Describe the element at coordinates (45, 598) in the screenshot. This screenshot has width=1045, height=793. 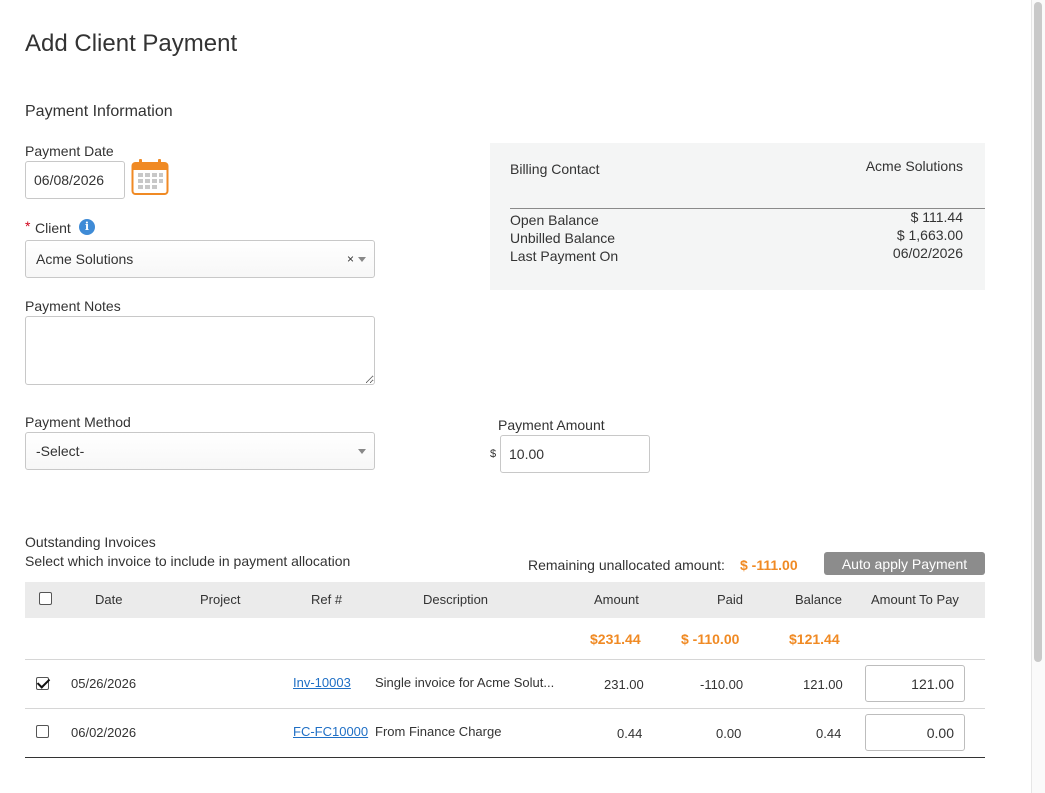
I see `select-all-checkbox` at that location.